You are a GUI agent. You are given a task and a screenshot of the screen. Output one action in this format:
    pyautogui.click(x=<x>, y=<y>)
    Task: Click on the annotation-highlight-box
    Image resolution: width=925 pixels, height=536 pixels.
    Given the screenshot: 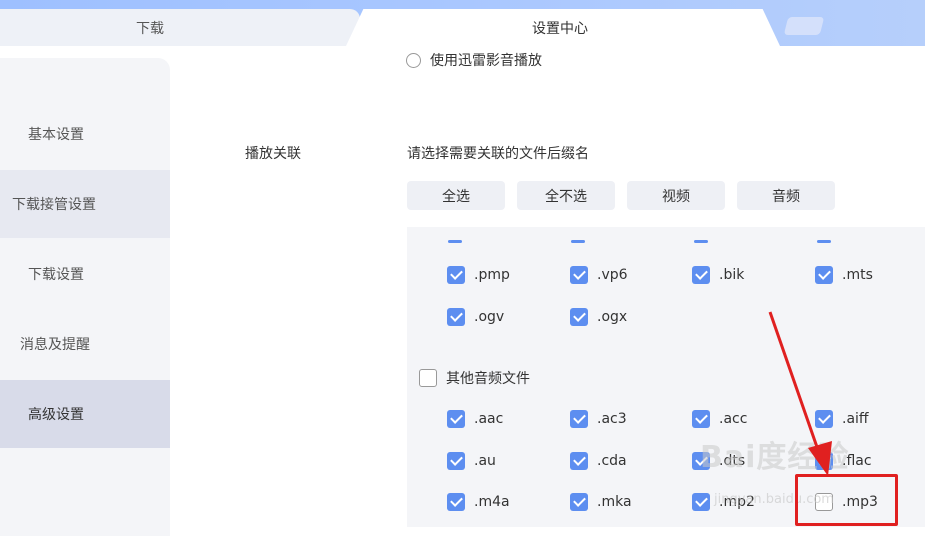 What is the action you would take?
    pyautogui.click(x=846, y=500)
    